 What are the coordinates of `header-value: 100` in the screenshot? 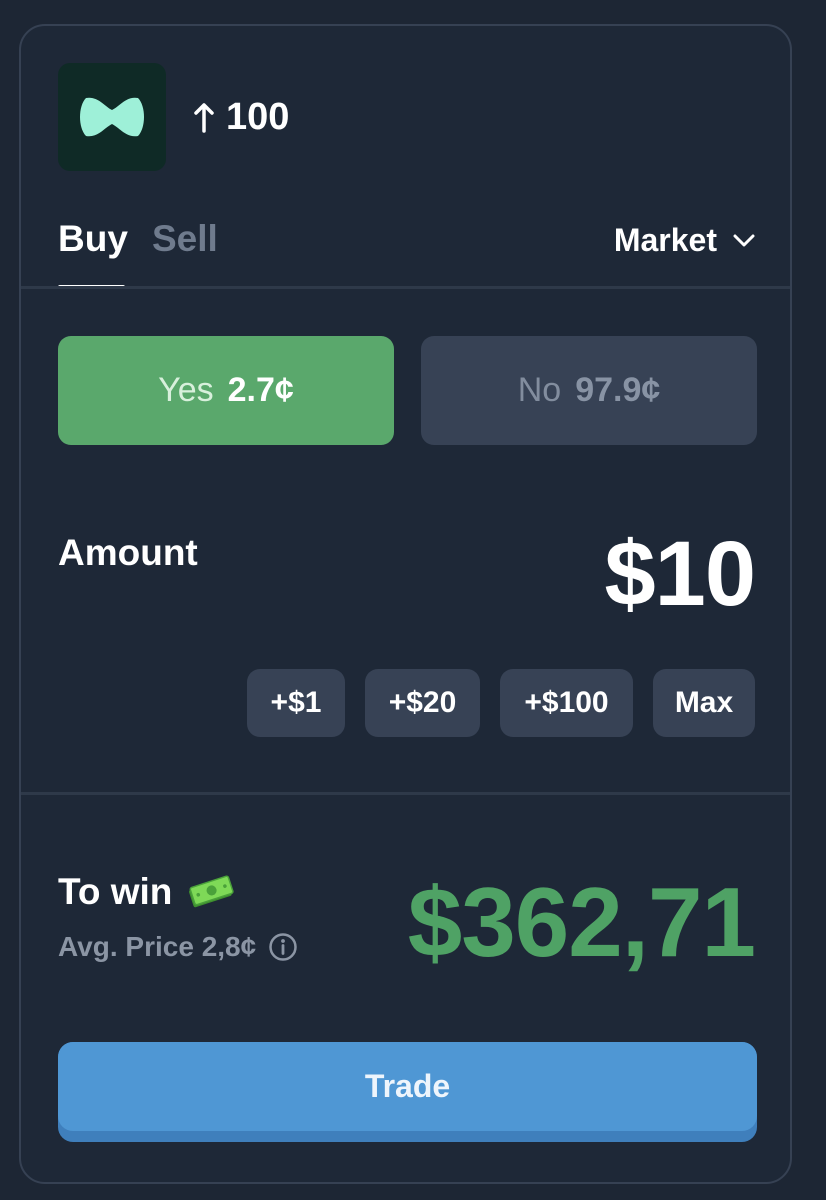 It's located at (241, 117).